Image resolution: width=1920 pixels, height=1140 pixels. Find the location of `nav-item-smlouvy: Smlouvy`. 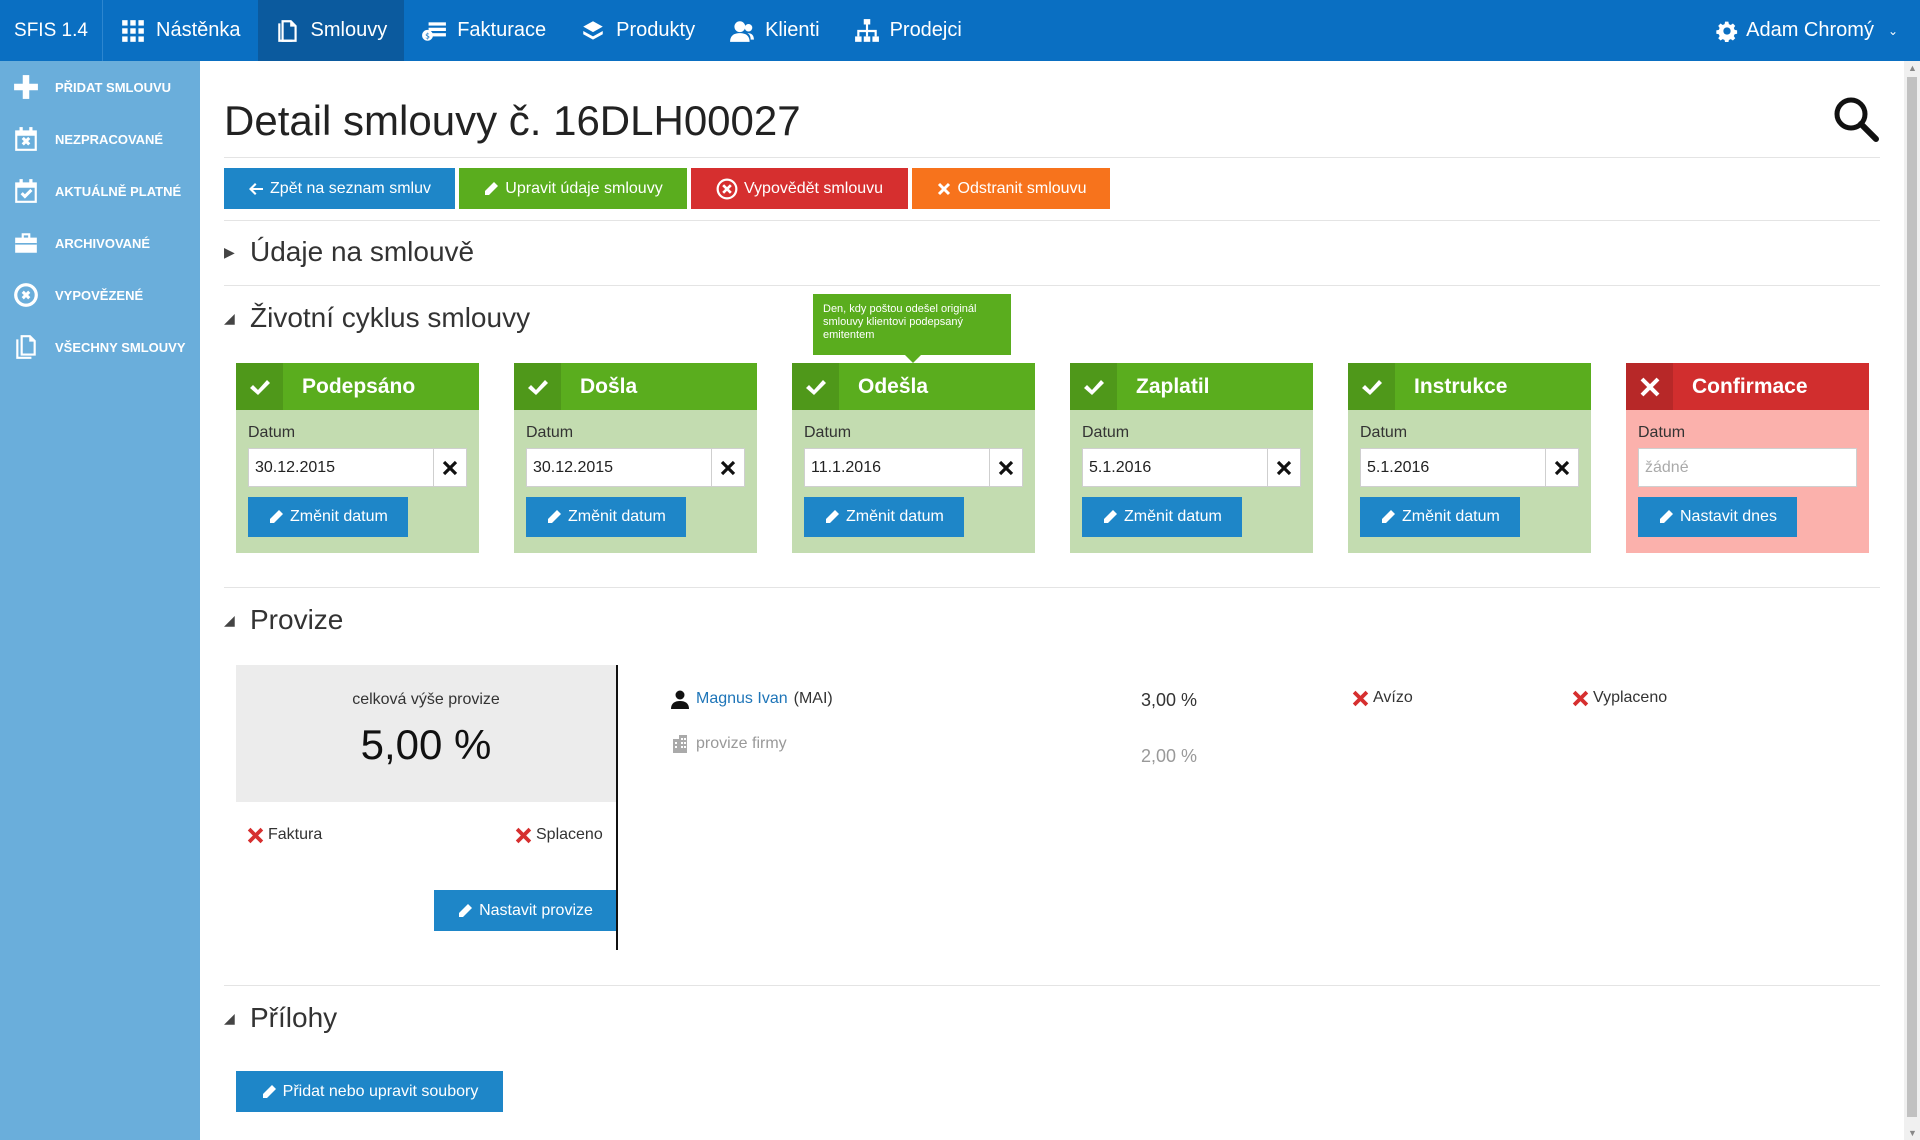

nav-item-smlouvy: Smlouvy is located at coordinates (331, 30).